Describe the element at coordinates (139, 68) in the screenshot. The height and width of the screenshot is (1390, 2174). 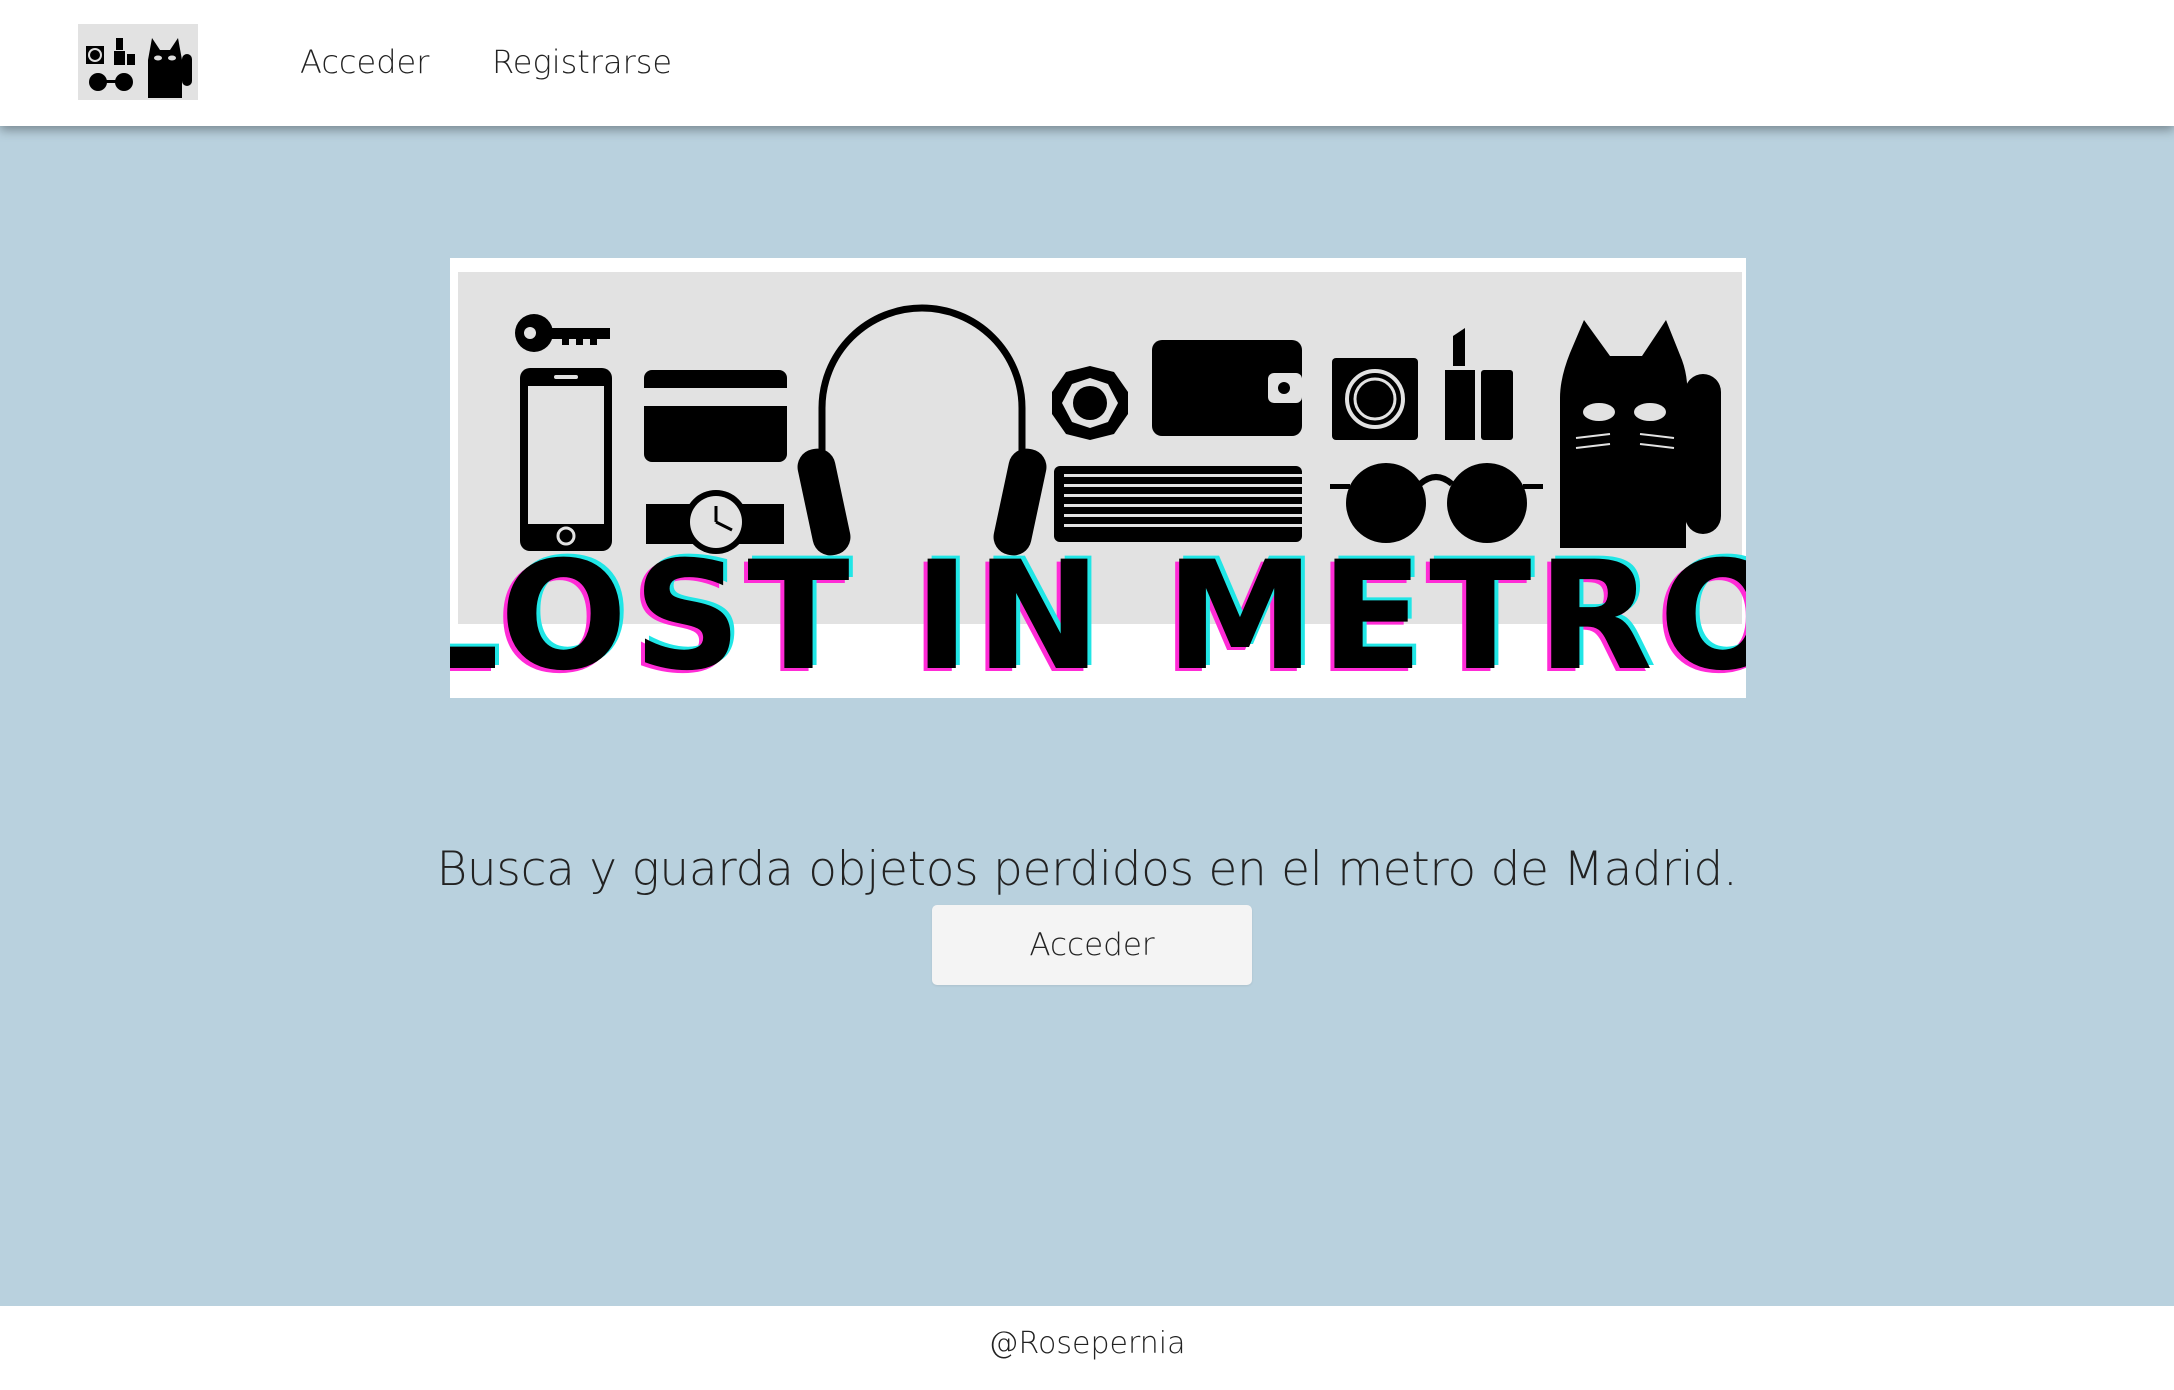
I see `lost-items-icons-logo` at that location.